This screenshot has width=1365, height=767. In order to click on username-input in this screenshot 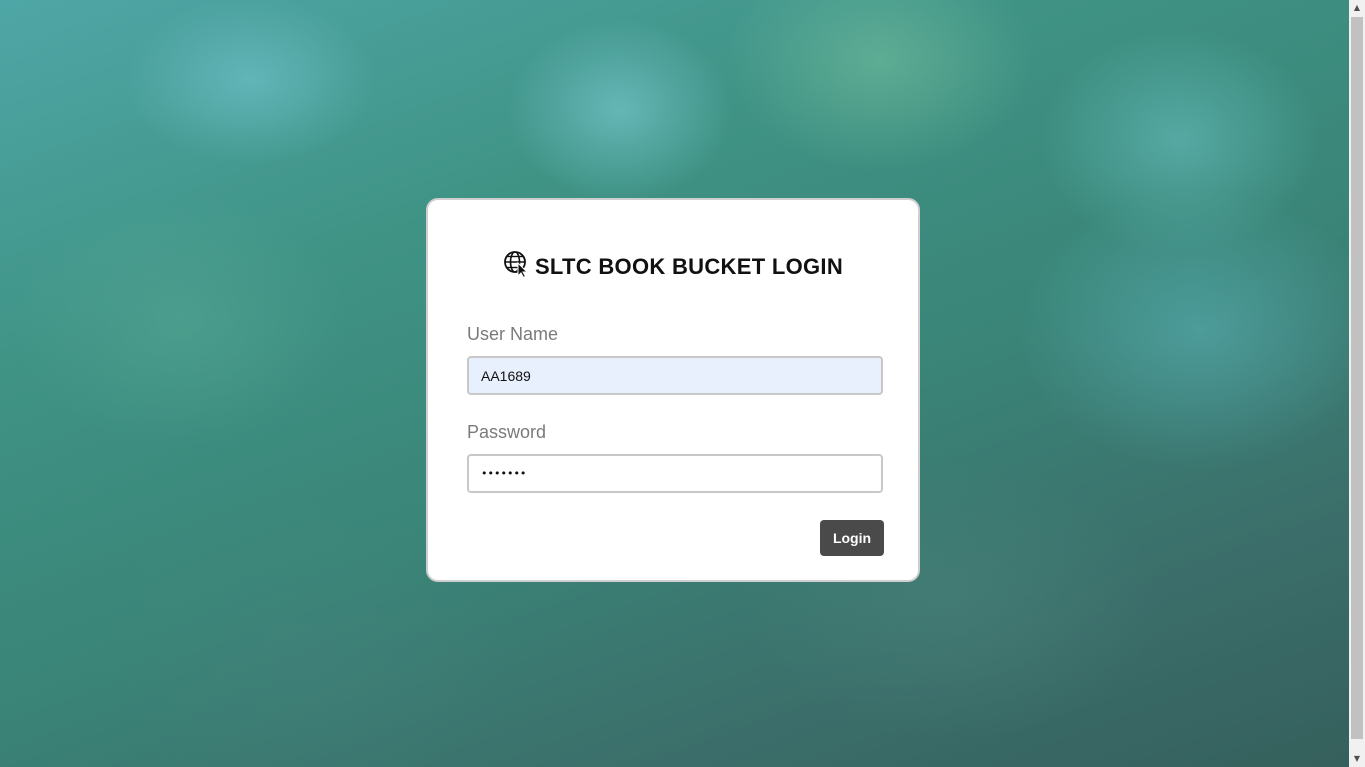, I will do `click(675, 375)`.